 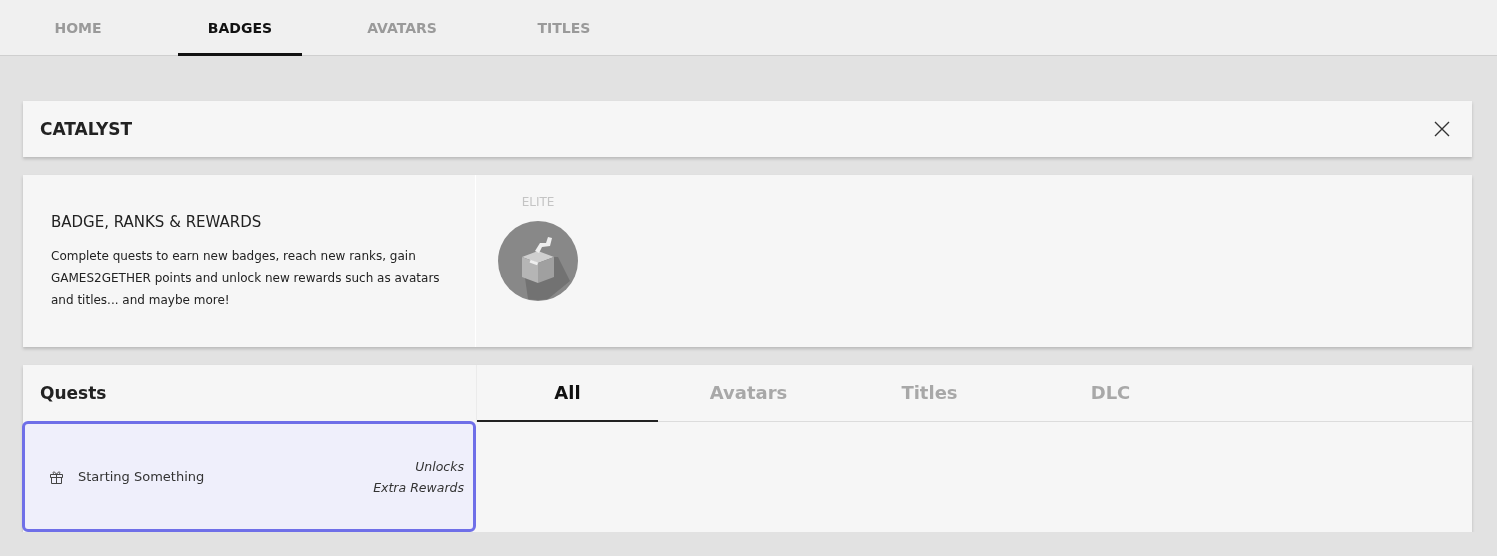 I want to click on info-heading: BADGE, RANKS & REWARDS, so click(x=157, y=222).